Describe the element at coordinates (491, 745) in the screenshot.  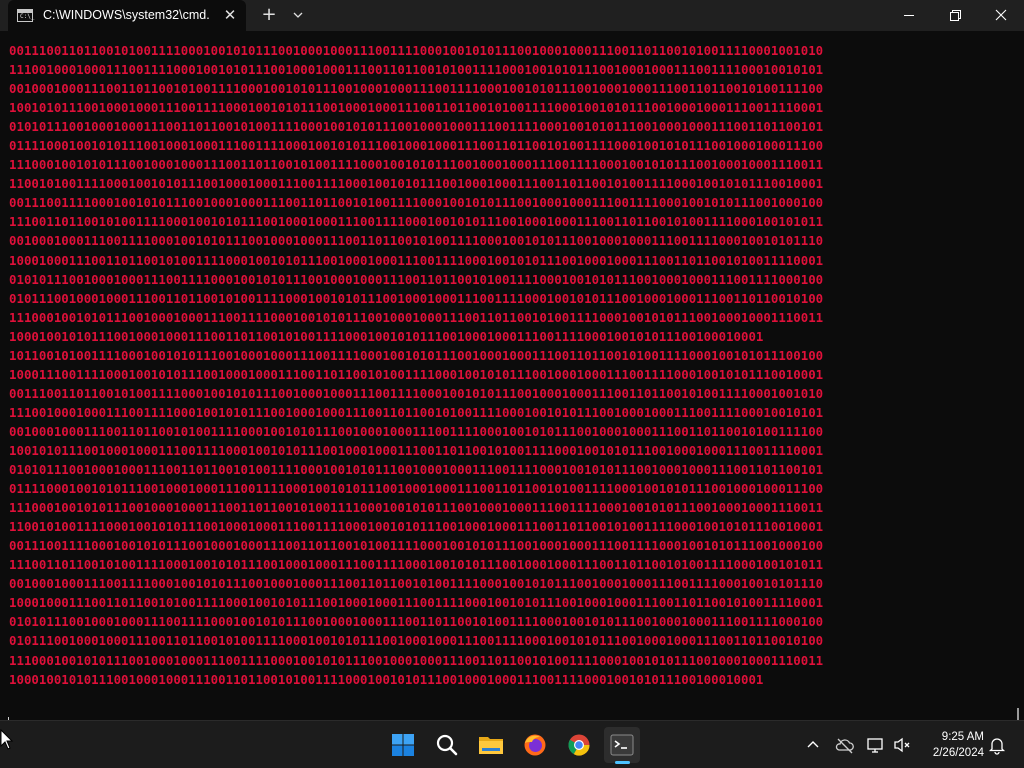
I see `file-explorer-icon` at that location.